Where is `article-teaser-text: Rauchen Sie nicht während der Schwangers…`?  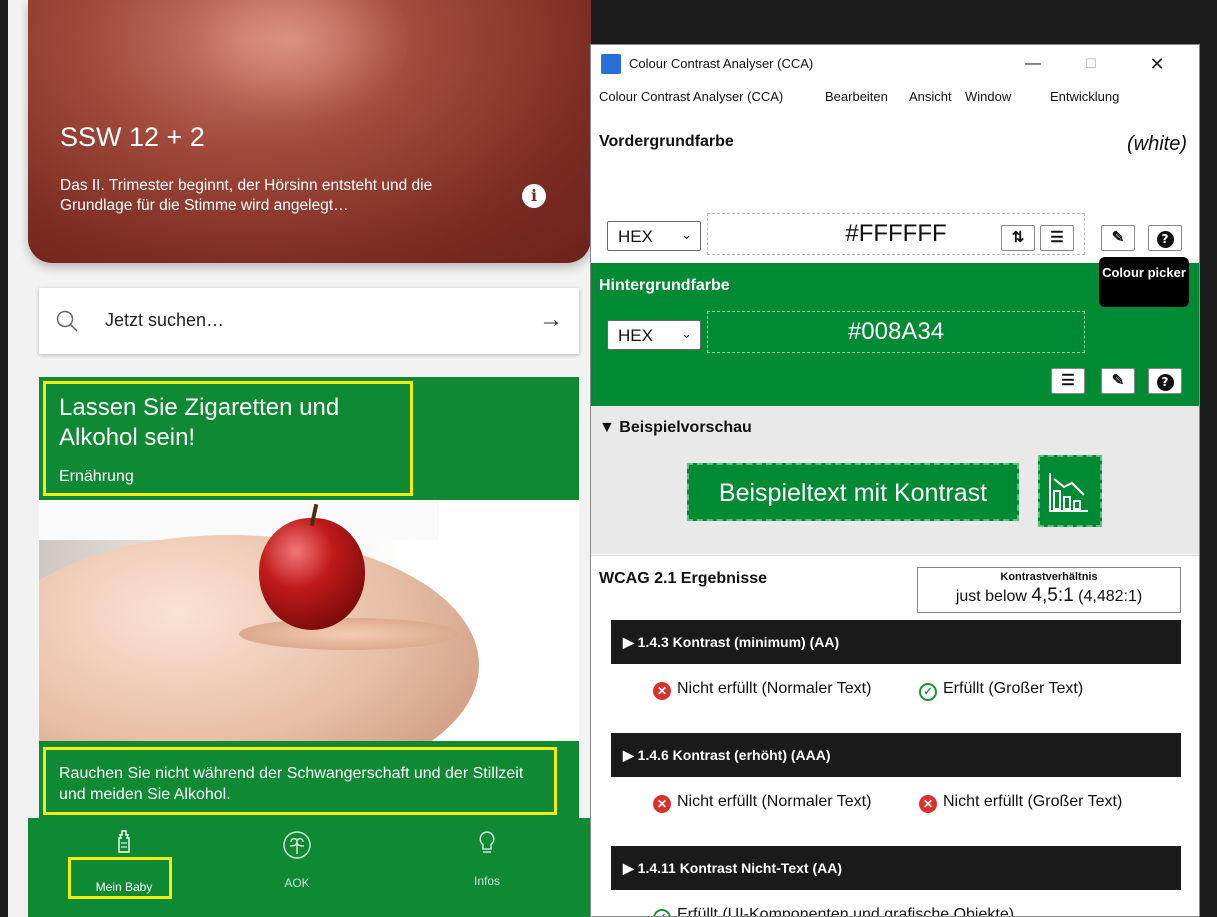
article-teaser-text: Rauchen Sie nicht während der Schwangers… is located at coordinates (291, 784).